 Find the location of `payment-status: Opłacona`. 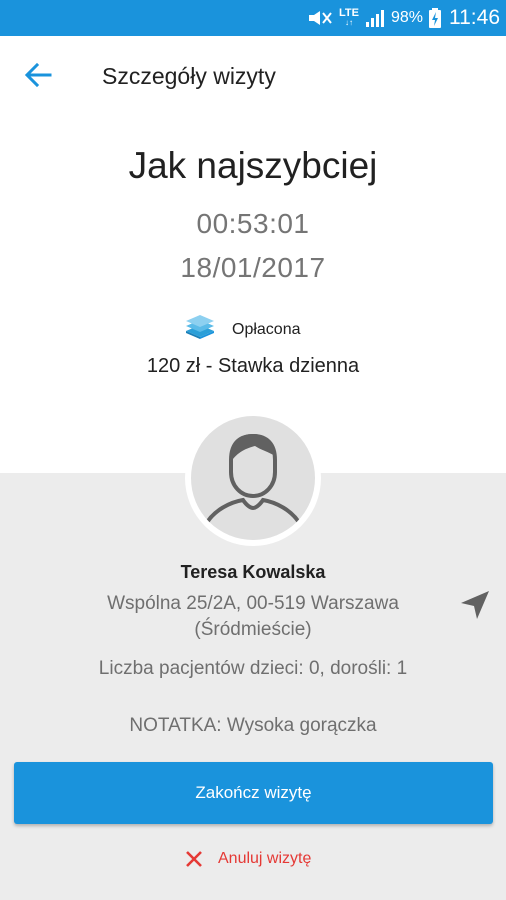

payment-status: Opłacona is located at coordinates (241, 329).